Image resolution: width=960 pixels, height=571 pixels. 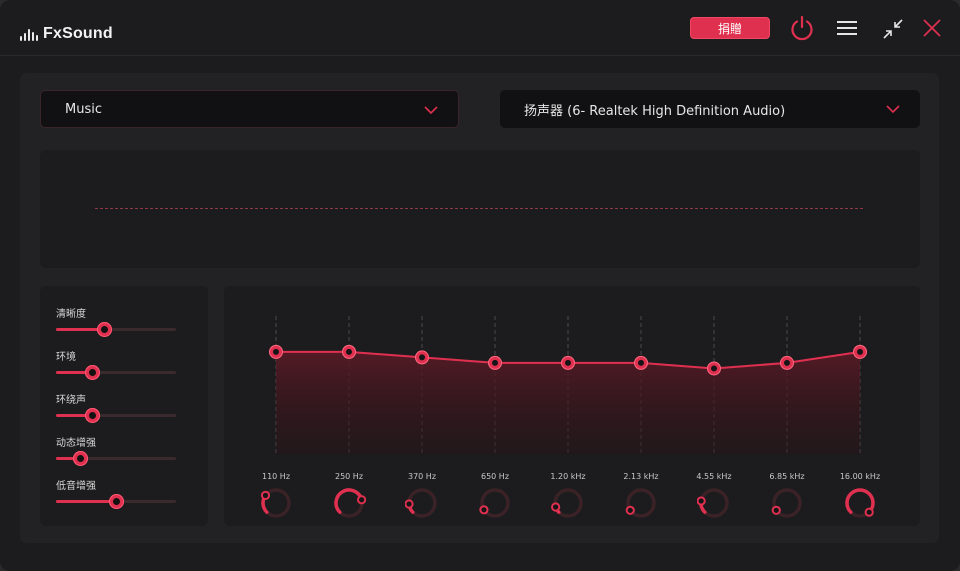 What do you see at coordinates (480, 28) in the screenshot?
I see `title-bar: FxSound 捐贈` at bounding box center [480, 28].